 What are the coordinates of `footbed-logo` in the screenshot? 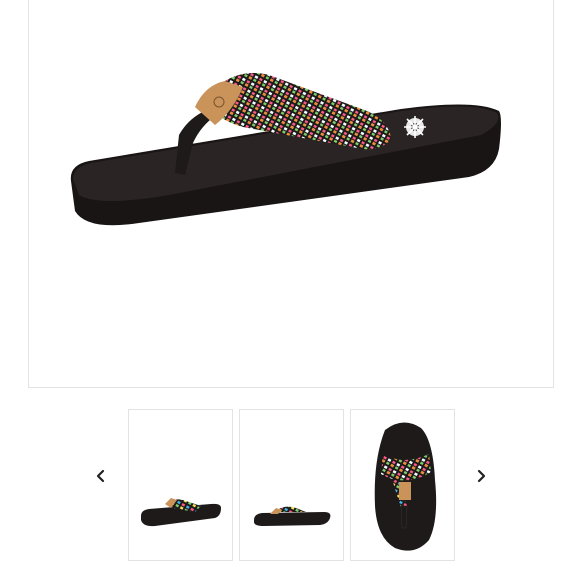 It's located at (415, 127).